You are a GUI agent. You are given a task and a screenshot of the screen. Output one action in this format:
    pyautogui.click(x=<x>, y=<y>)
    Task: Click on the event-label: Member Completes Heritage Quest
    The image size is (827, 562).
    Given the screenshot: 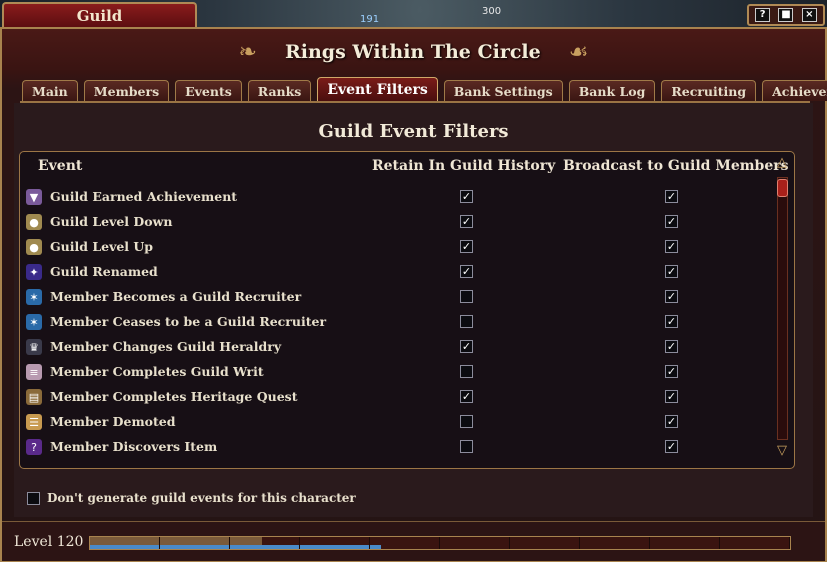 What is the action you would take?
    pyautogui.click(x=174, y=396)
    